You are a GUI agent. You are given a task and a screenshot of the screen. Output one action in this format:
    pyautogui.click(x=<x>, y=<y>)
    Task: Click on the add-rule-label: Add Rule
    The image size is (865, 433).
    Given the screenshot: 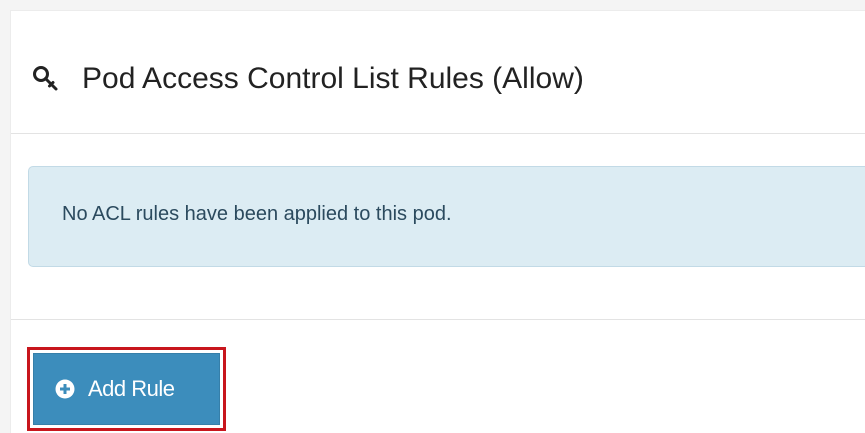 What is the action you would take?
    pyautogui.click(x=131, y=388)
    